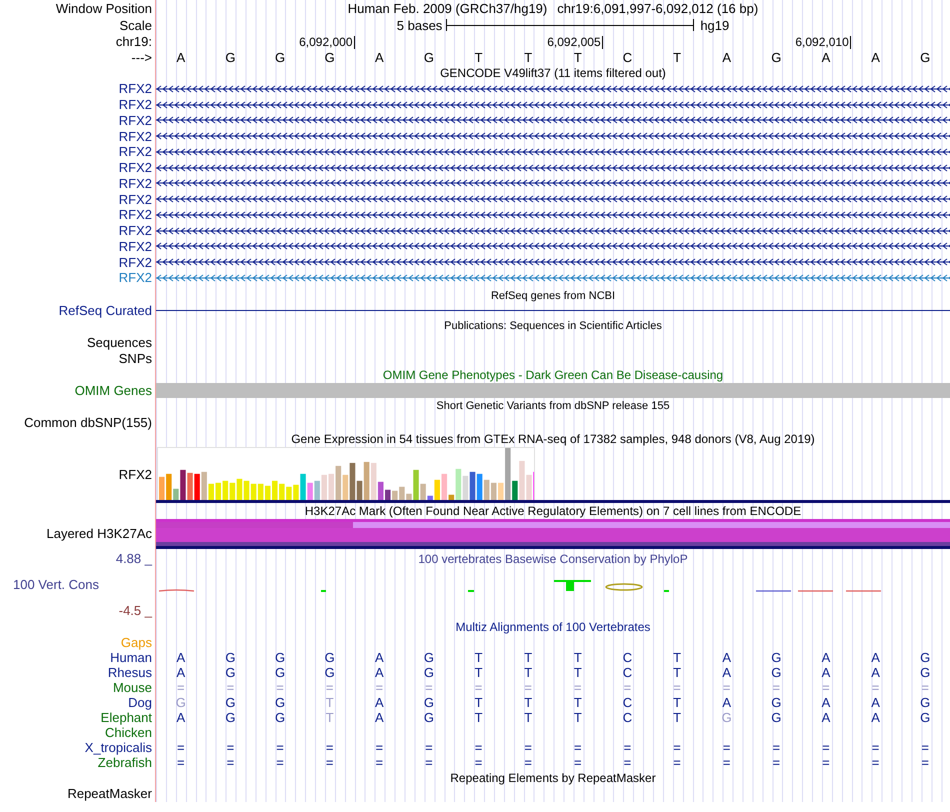 Image resolution: width=950 pixels, height=812 pixels. I want to click on assembly-text: Human Feb. 2009 (GRCh37/hg19), so click(448, 8).